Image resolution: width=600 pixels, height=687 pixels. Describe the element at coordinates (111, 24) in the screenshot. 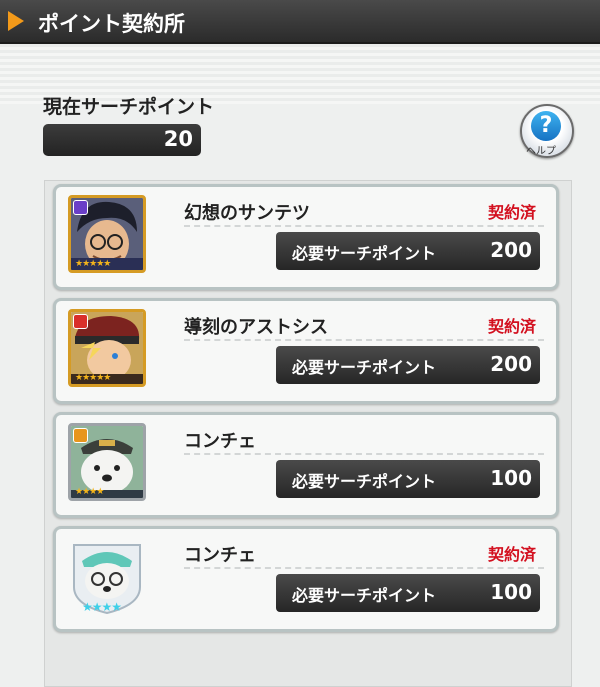

I see `page-title: ポイント契約所` at that location.